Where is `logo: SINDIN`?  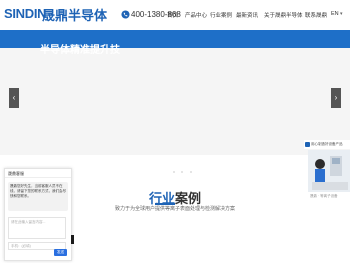
logo: SINDIN is located at coordinates (25, 13).